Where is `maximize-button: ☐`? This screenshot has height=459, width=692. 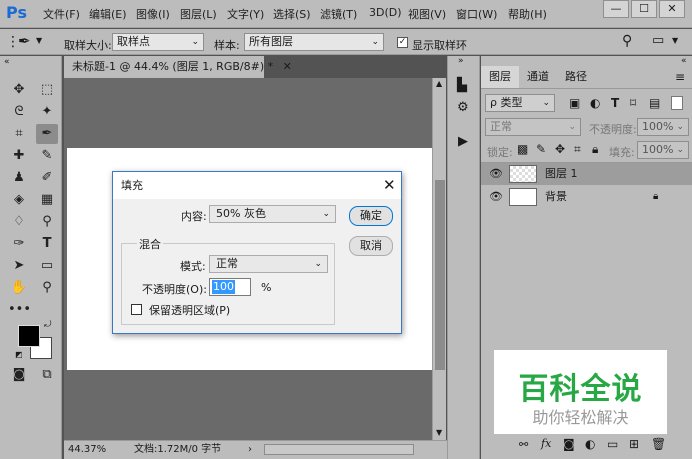 maximize-button: ☐ is located at coordinates (644, 9).